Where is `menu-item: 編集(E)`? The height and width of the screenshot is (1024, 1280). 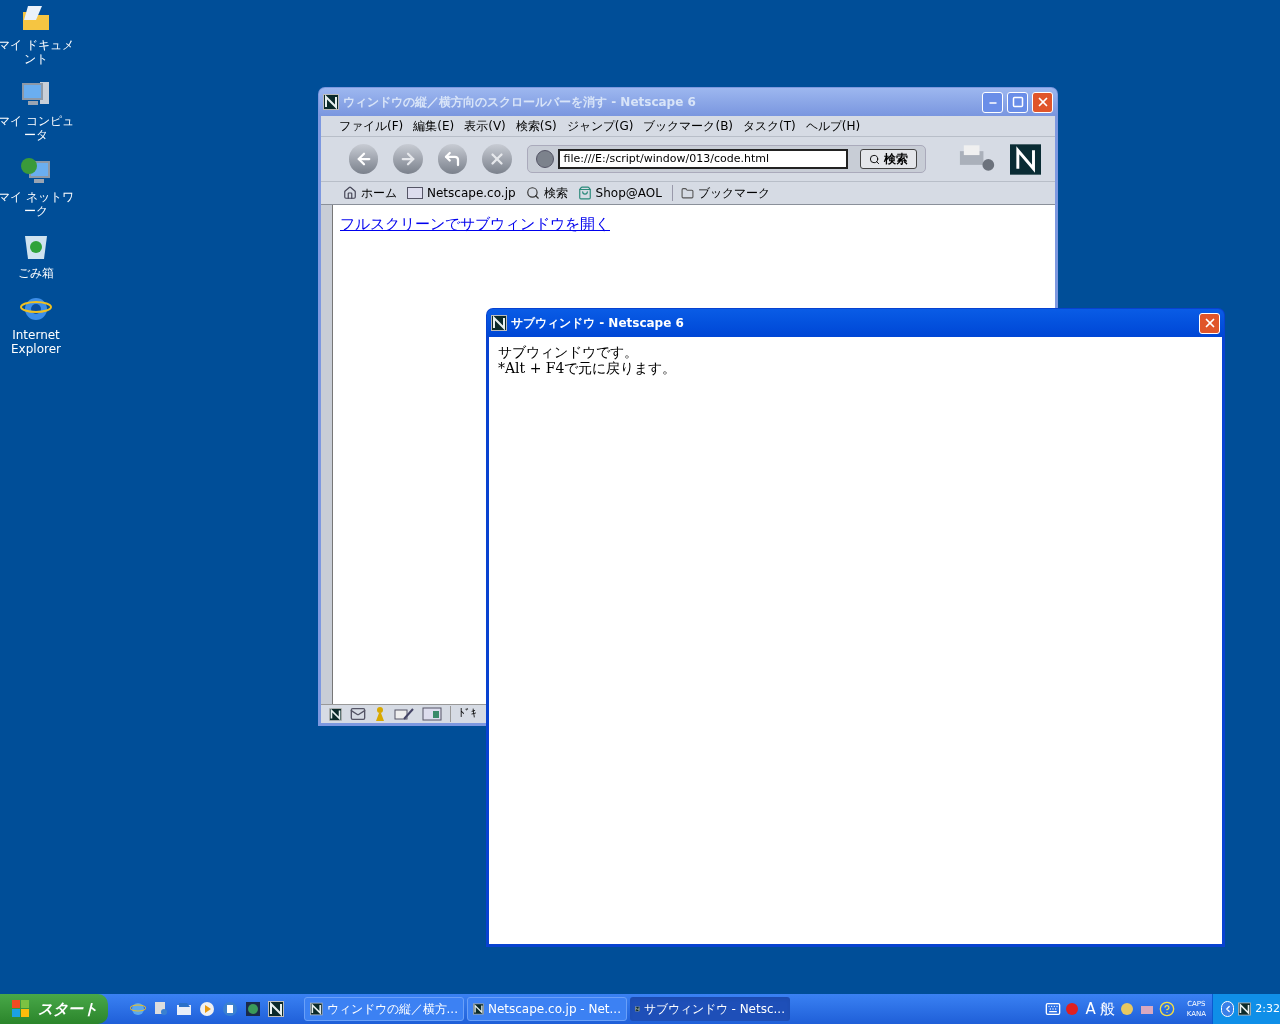
menu-item: 編集(E) is located at coordinates (434, 126).